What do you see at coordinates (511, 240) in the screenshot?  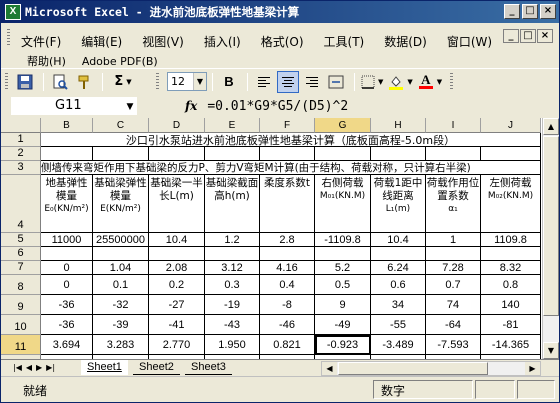 I see `input-value-cell: 1109.8` at bounding box center [511, 240].